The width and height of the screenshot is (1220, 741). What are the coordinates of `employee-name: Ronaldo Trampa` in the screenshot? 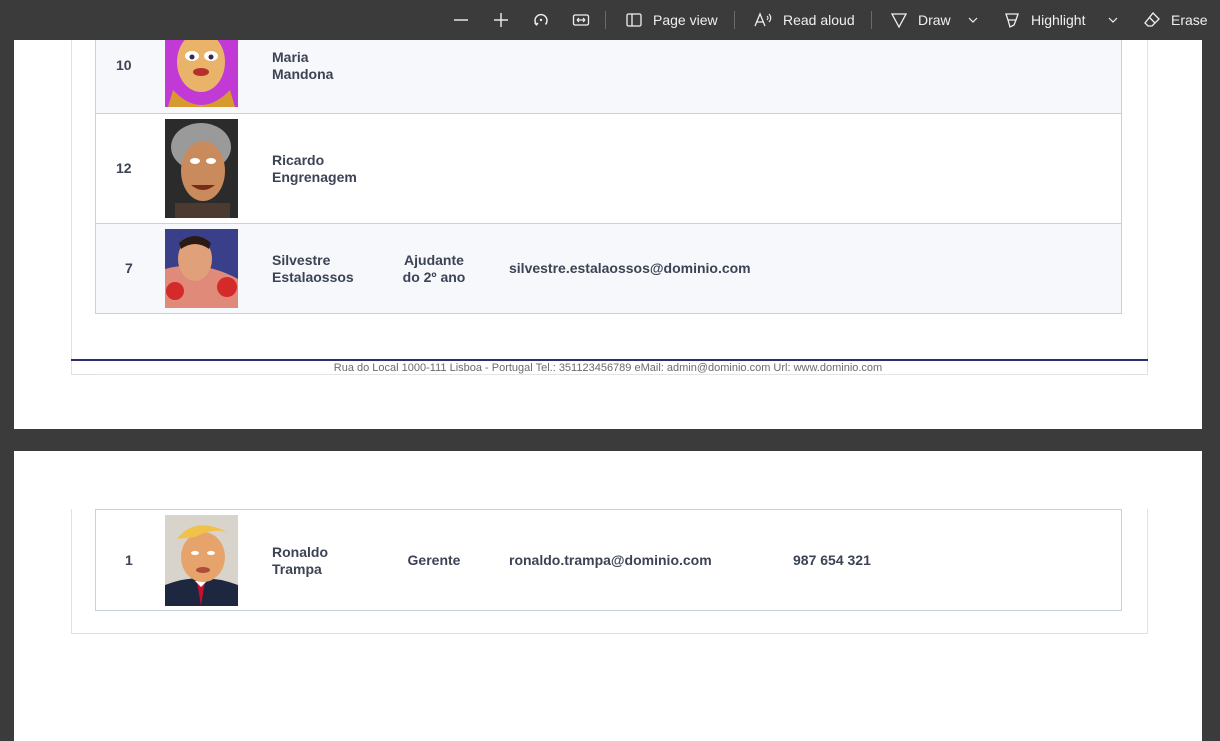 It's located at (300, 561).